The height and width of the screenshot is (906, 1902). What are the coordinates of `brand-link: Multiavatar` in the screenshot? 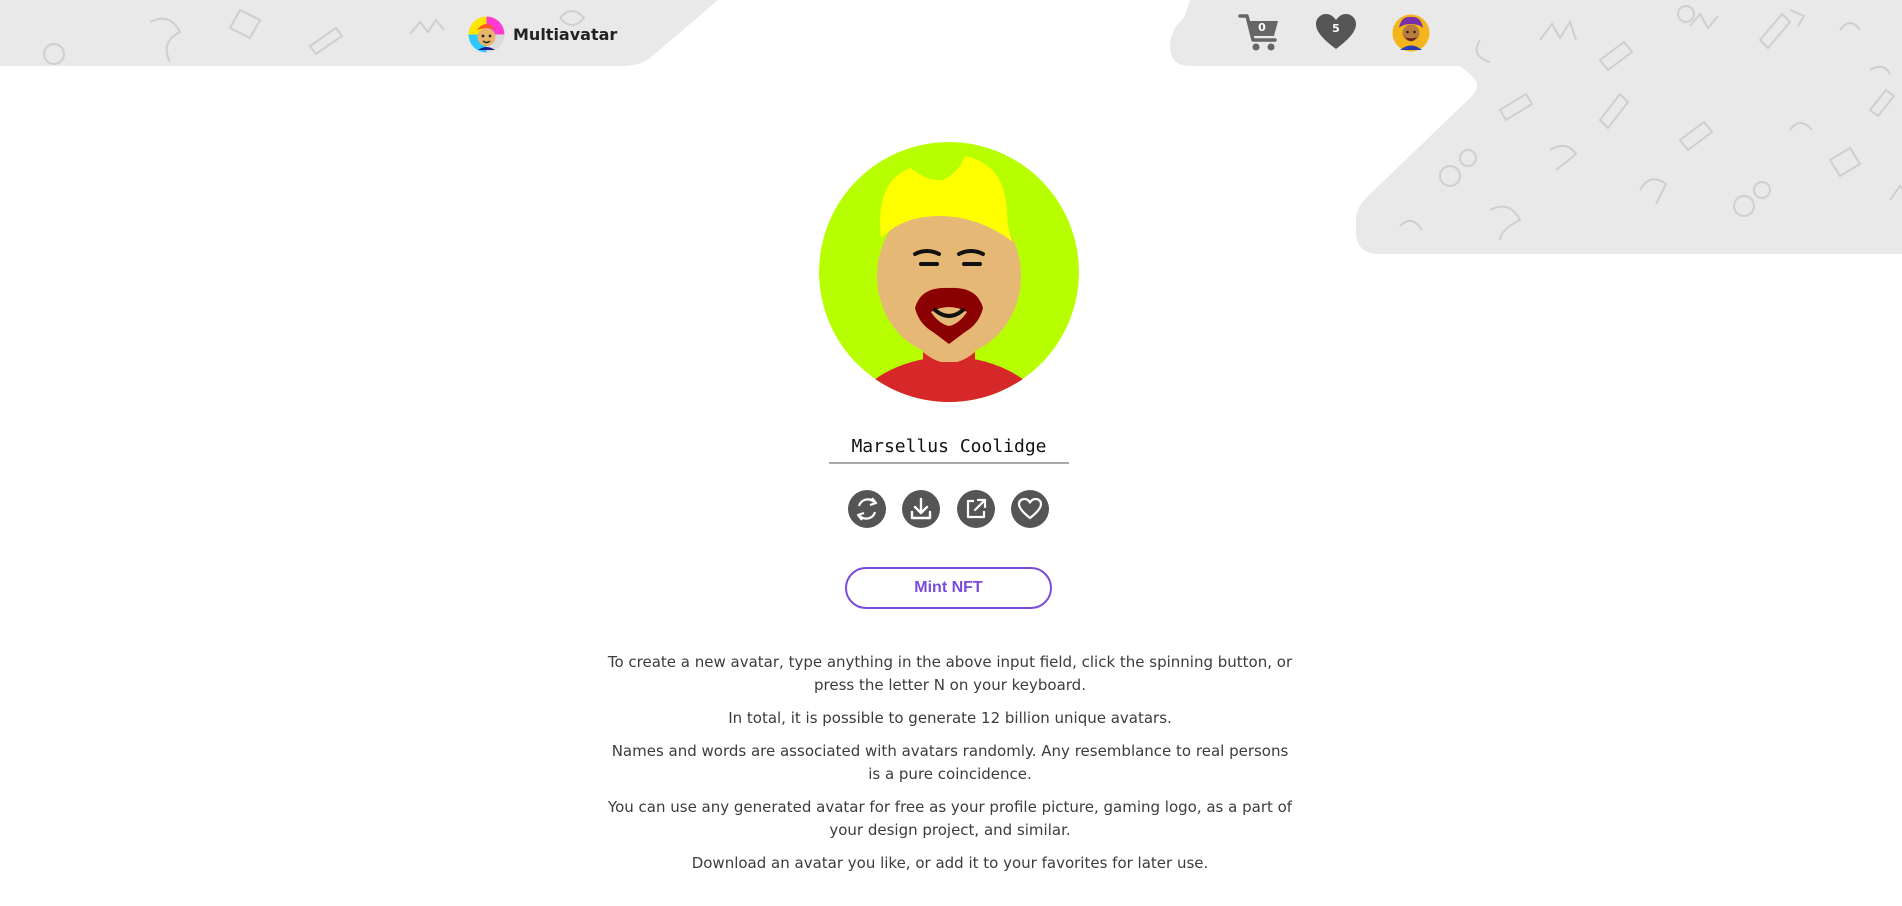 It's located at (542, 34).